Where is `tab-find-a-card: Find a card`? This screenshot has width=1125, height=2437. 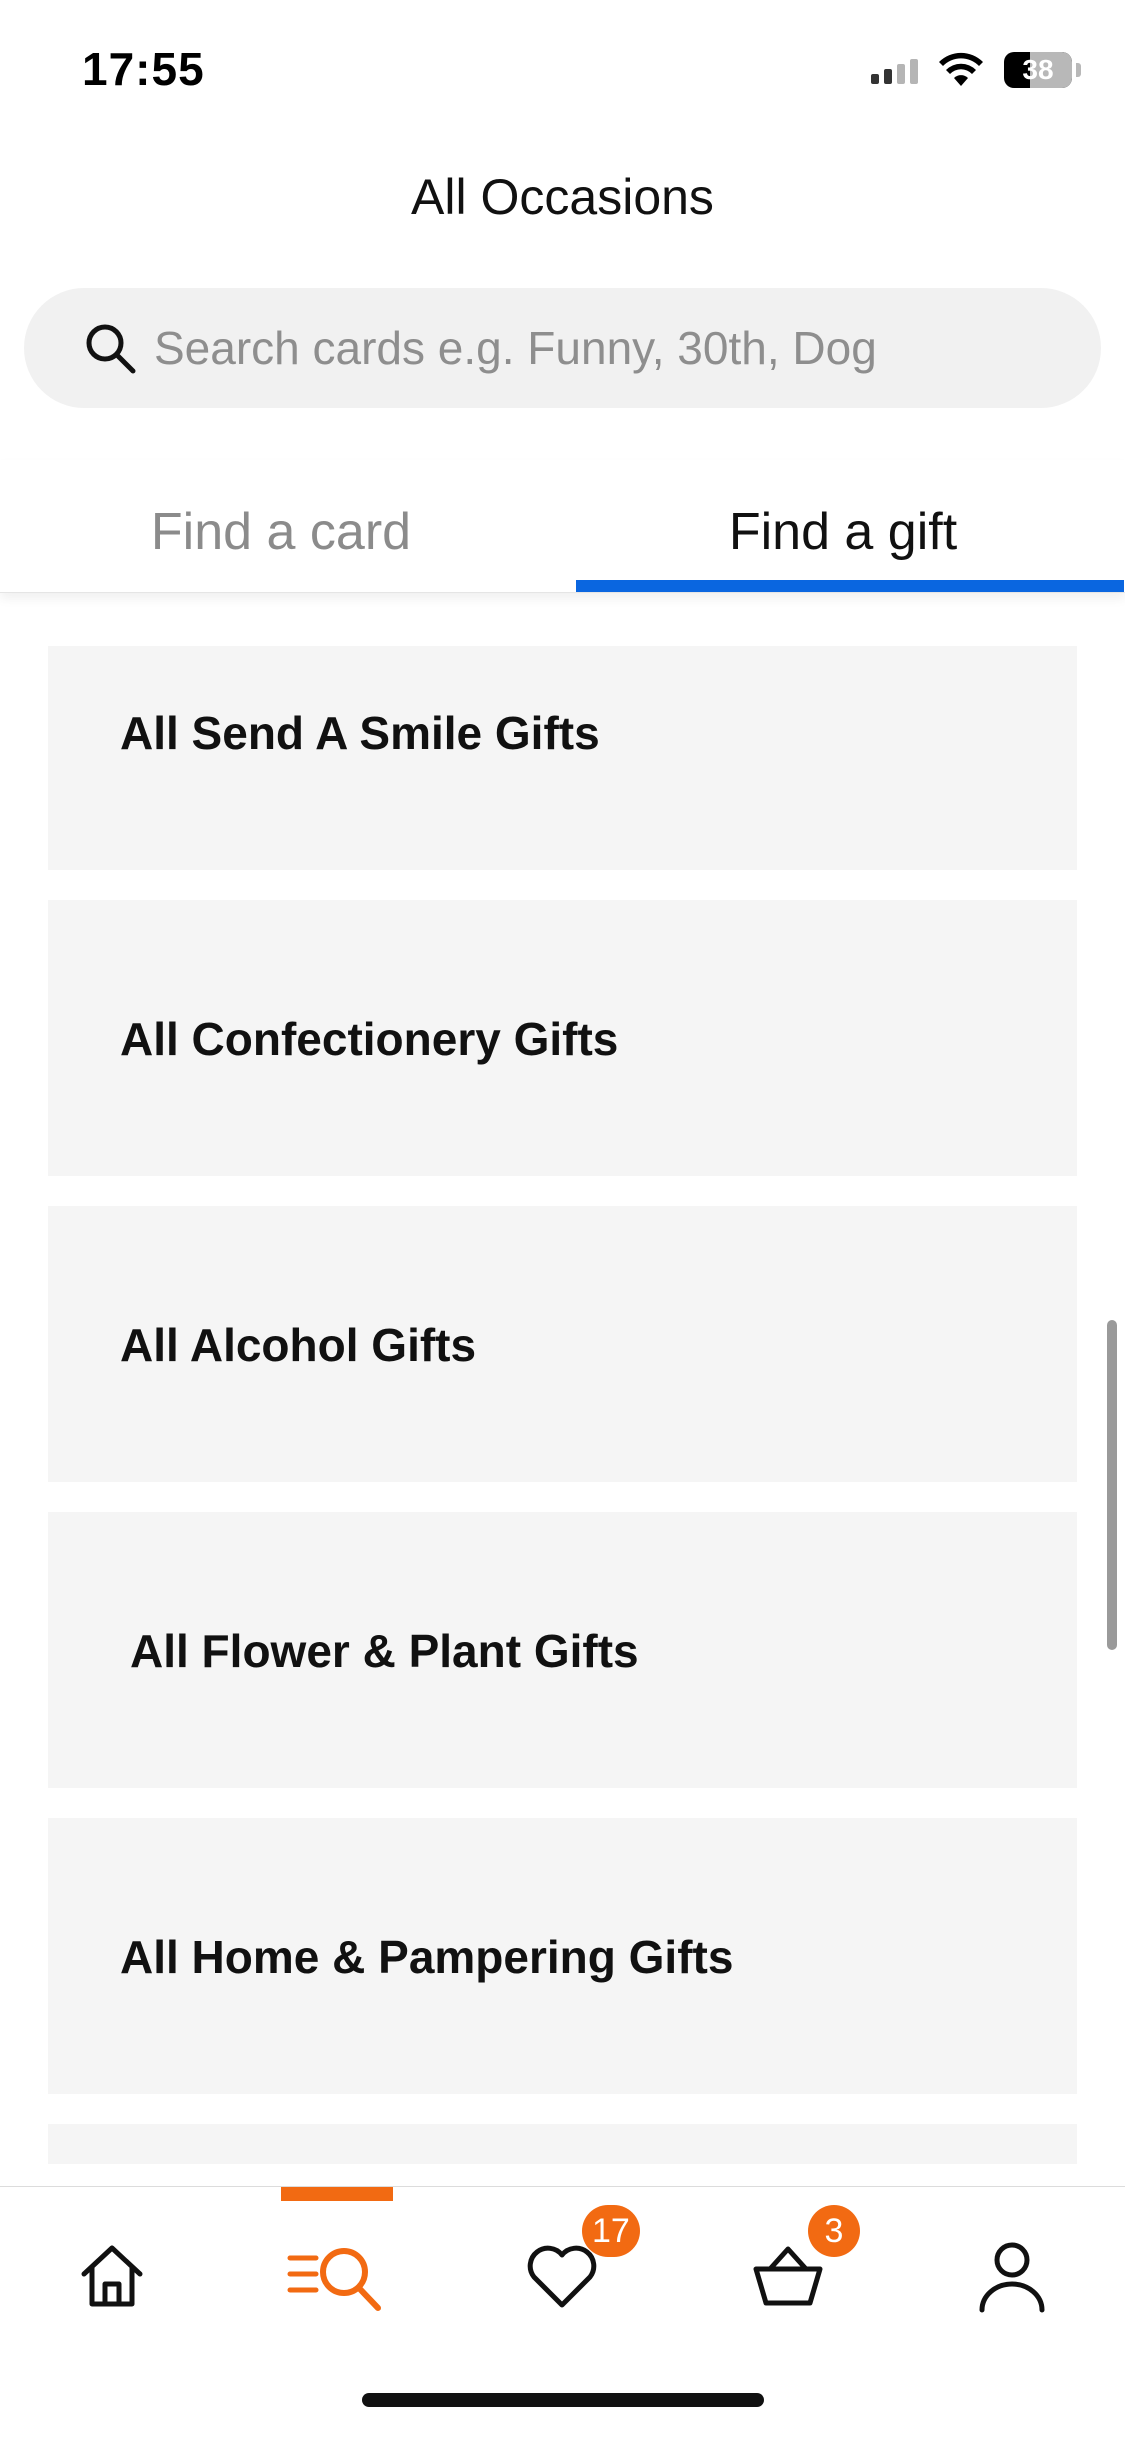
tab-find-a-card: Find a card is located at coordinates (281, 526).